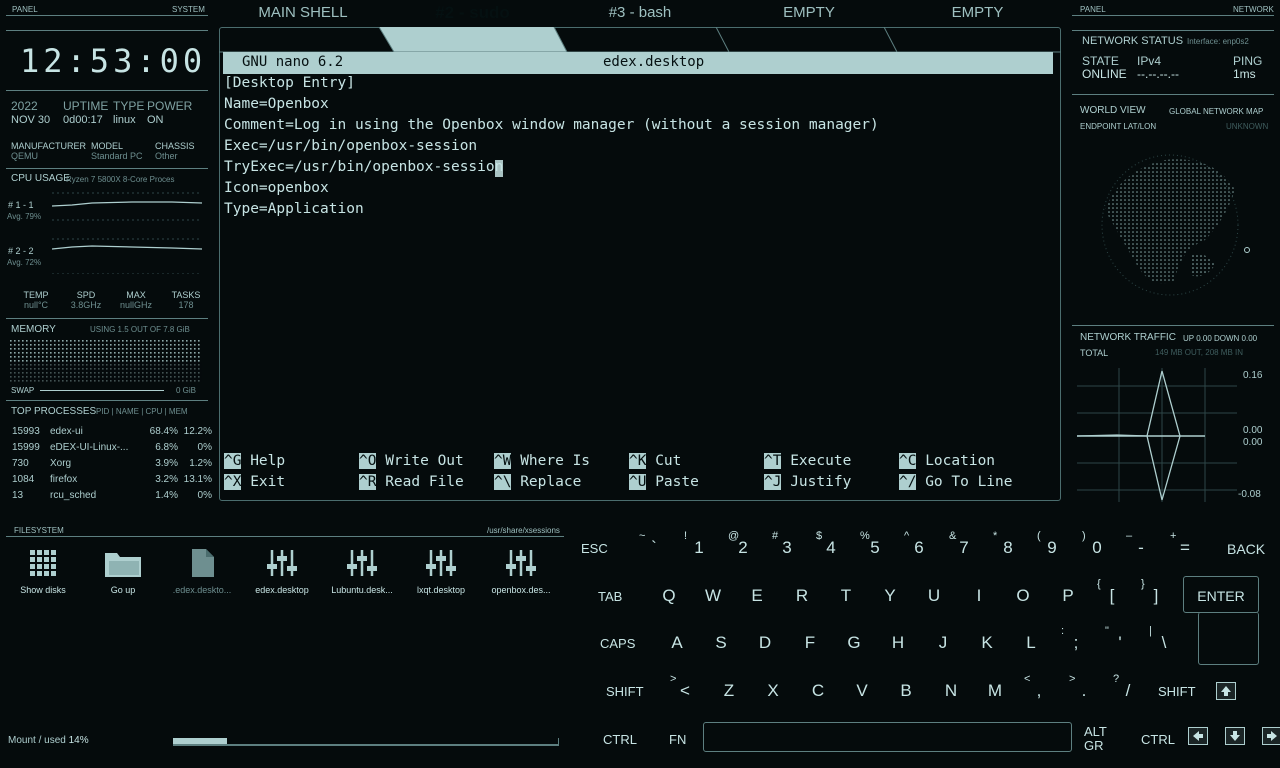 The height and width of the screenshot is (768, 1280). What do you see at coordinates (874, 544) in the screenshot?
I see `key-6: 5%` at bounding box center [874, 544].